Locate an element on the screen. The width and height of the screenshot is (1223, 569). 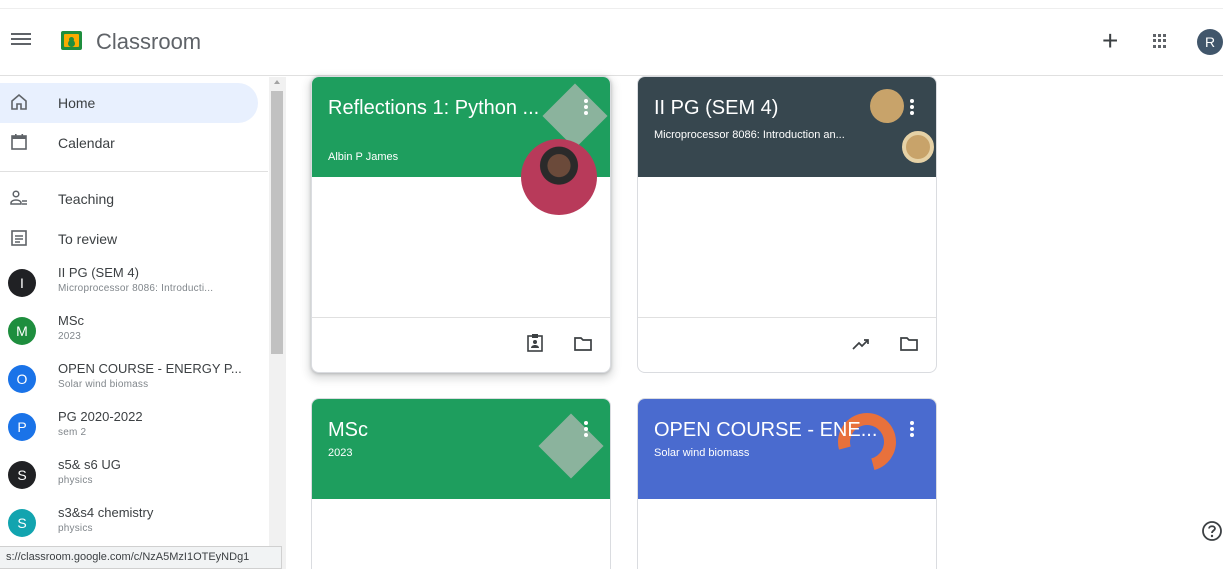
course-title: MSc is located at coordinates (71, 320).